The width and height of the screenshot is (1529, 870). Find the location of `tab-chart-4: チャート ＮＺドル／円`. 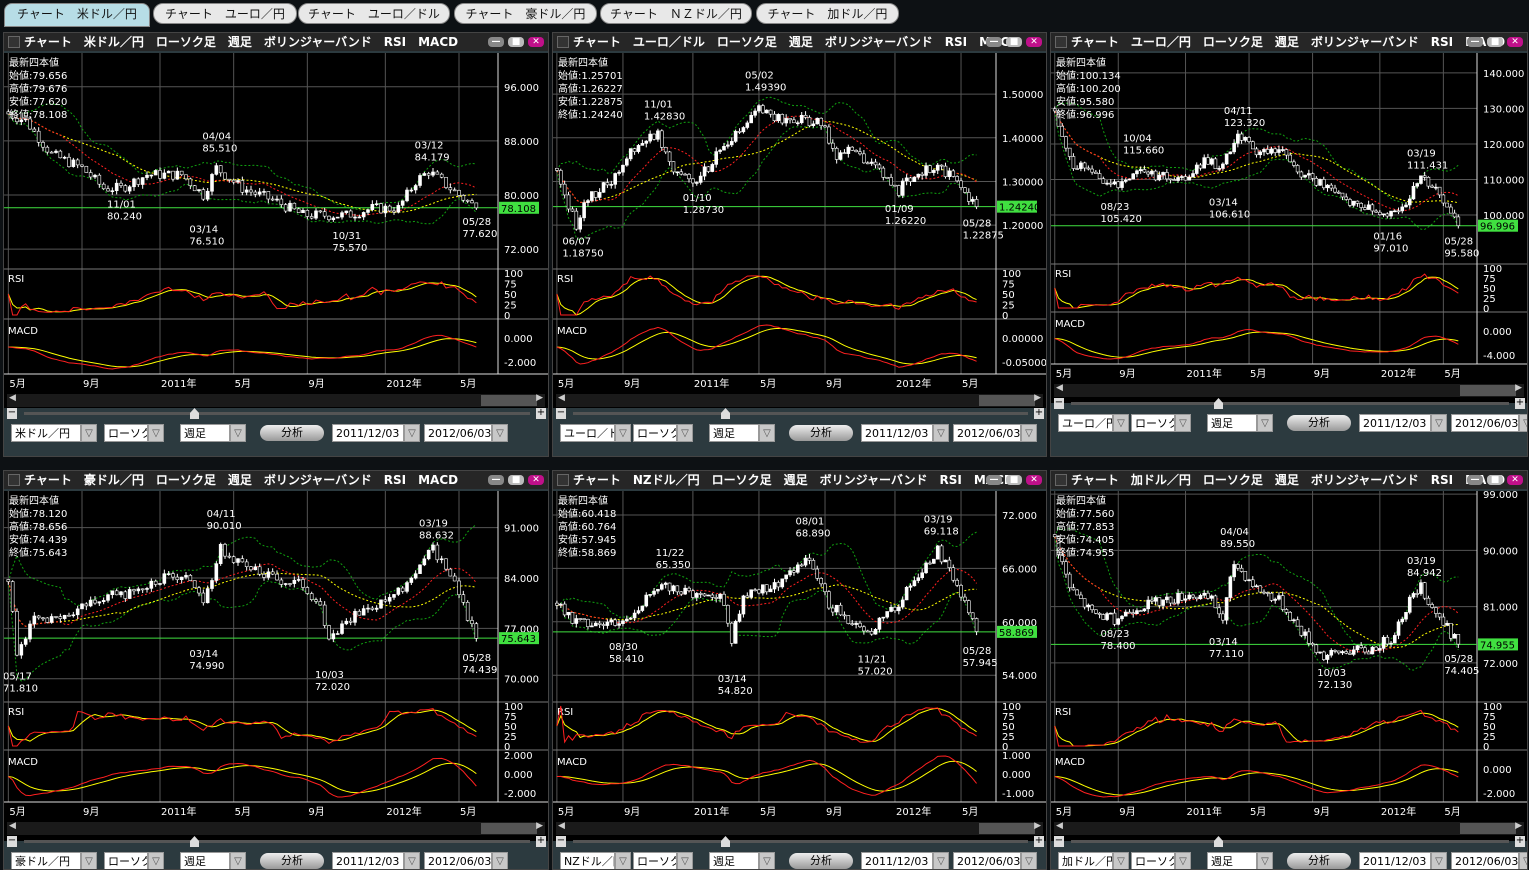

tab-chart-4: チャート ＮＺドル／円 is located at coordinates (676, 13).